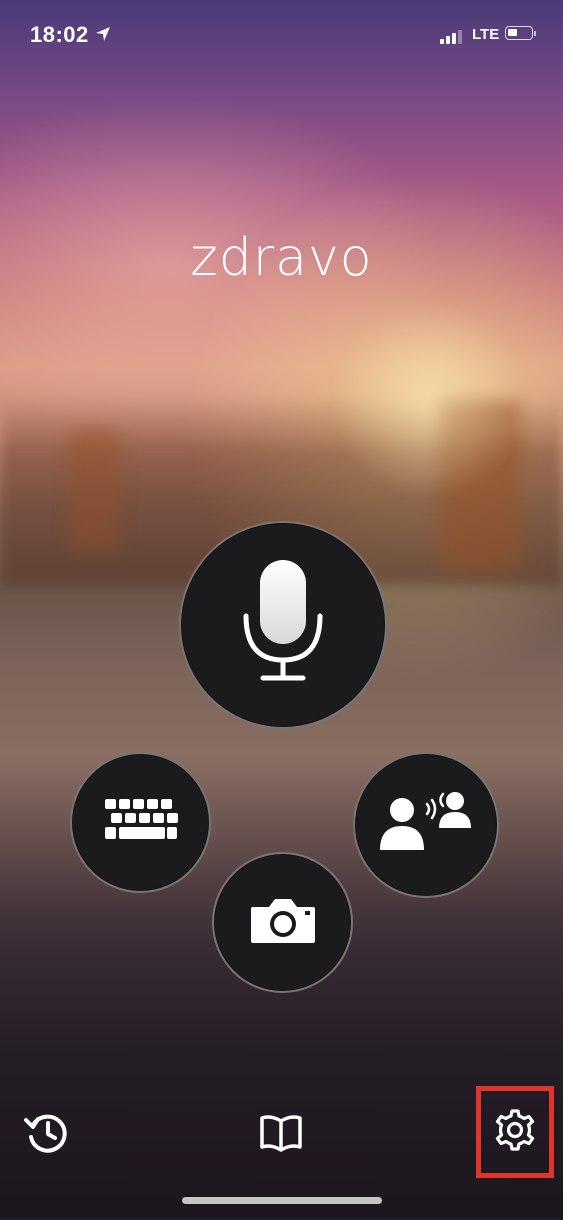 The image size is (563, 1220). What do you see at coordinates (59, 34) in the screenshot?
I see `status-time: 18:02` at bounding box center [59, 34].